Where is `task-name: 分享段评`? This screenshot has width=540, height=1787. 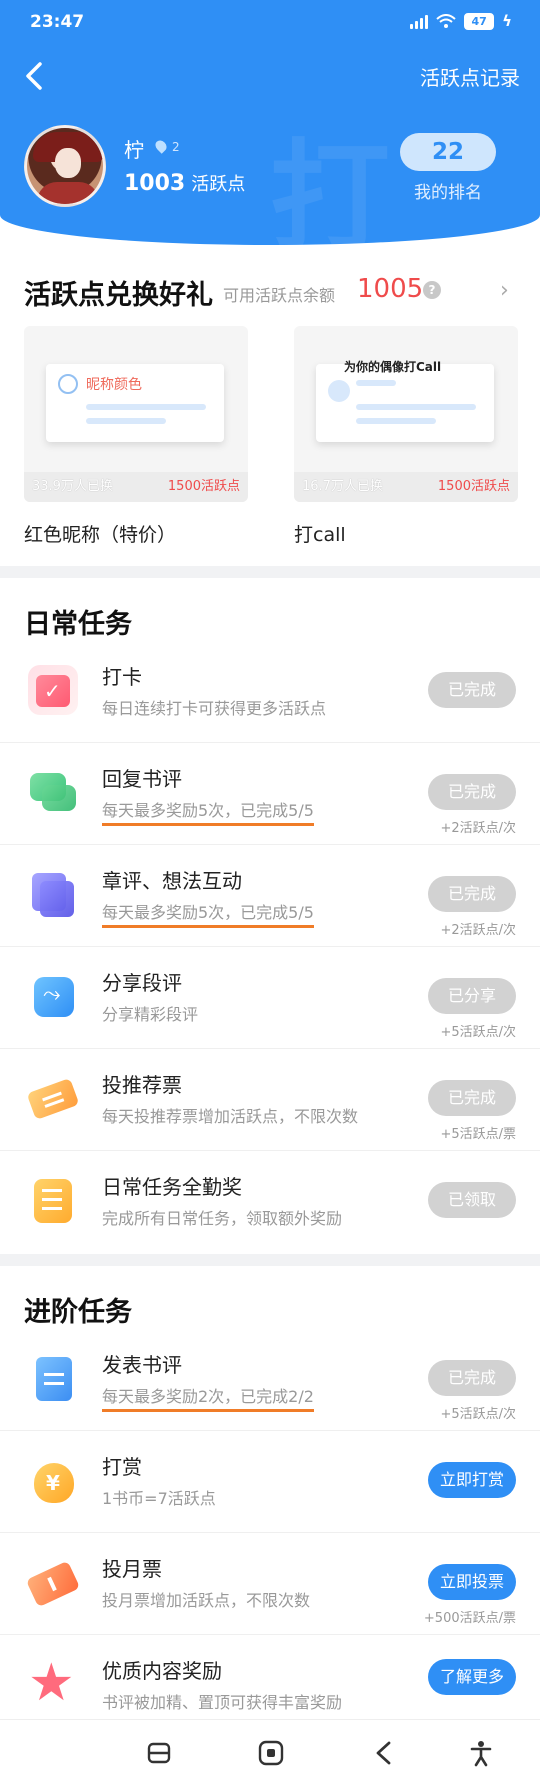
task-name: 分享段评 is located at coordinates (142, 983).